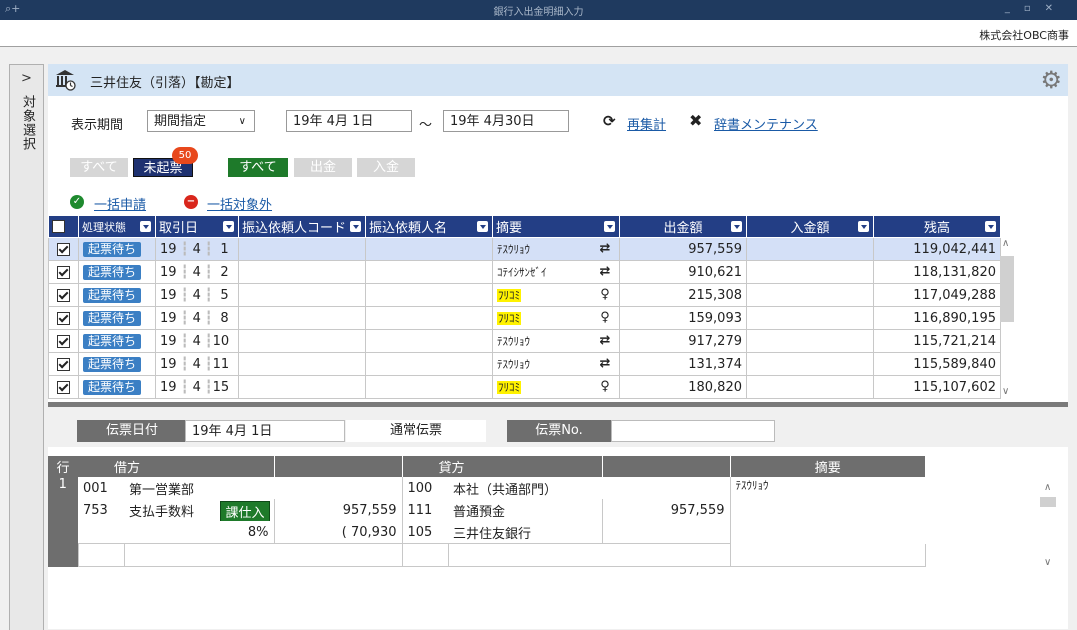 The height and width of the screenshot is (630, 1077). Describe the element at coordinates (683, 272) in the screenshot. I see `withdraw-amount-cell: 910,621` at that location.